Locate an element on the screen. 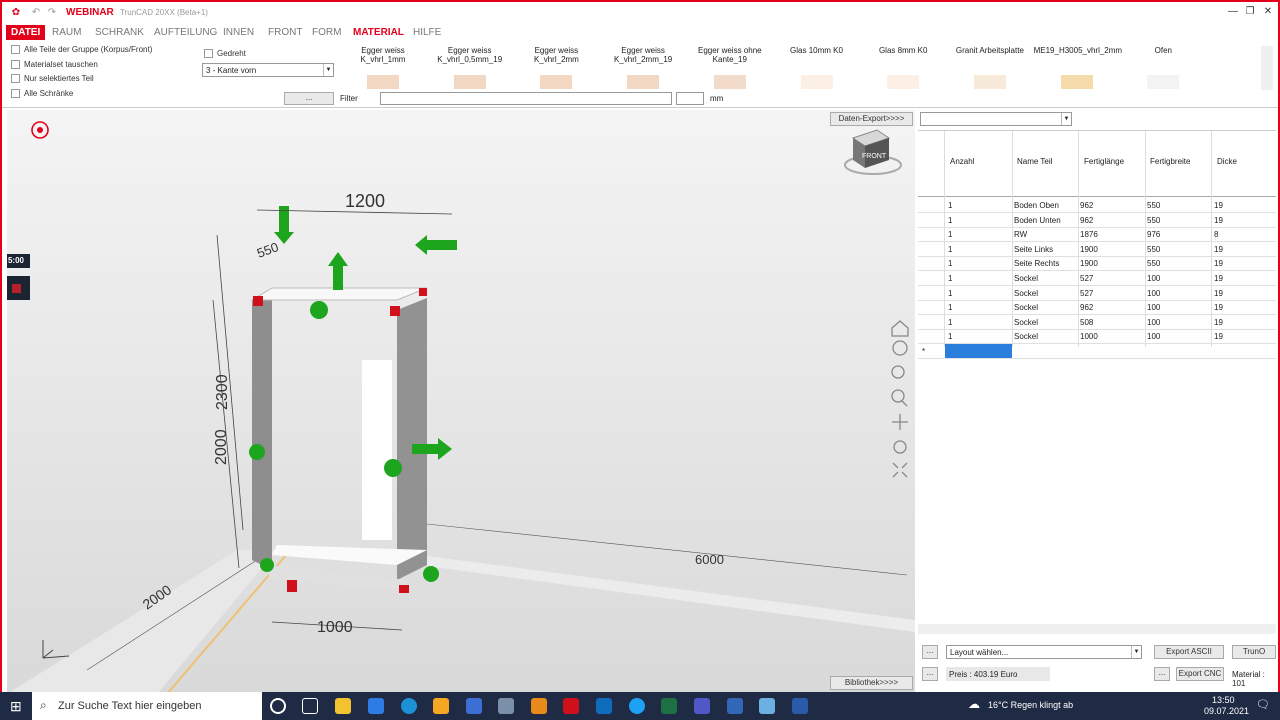 The height and width of the screenshot is (720, 1280). minimize-icon: — is located at coordinates (1233, 13).